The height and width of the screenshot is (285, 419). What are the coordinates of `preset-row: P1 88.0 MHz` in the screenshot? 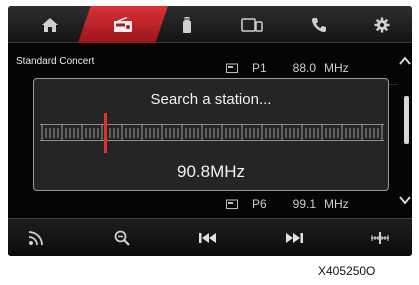 It's located at (306, 68).